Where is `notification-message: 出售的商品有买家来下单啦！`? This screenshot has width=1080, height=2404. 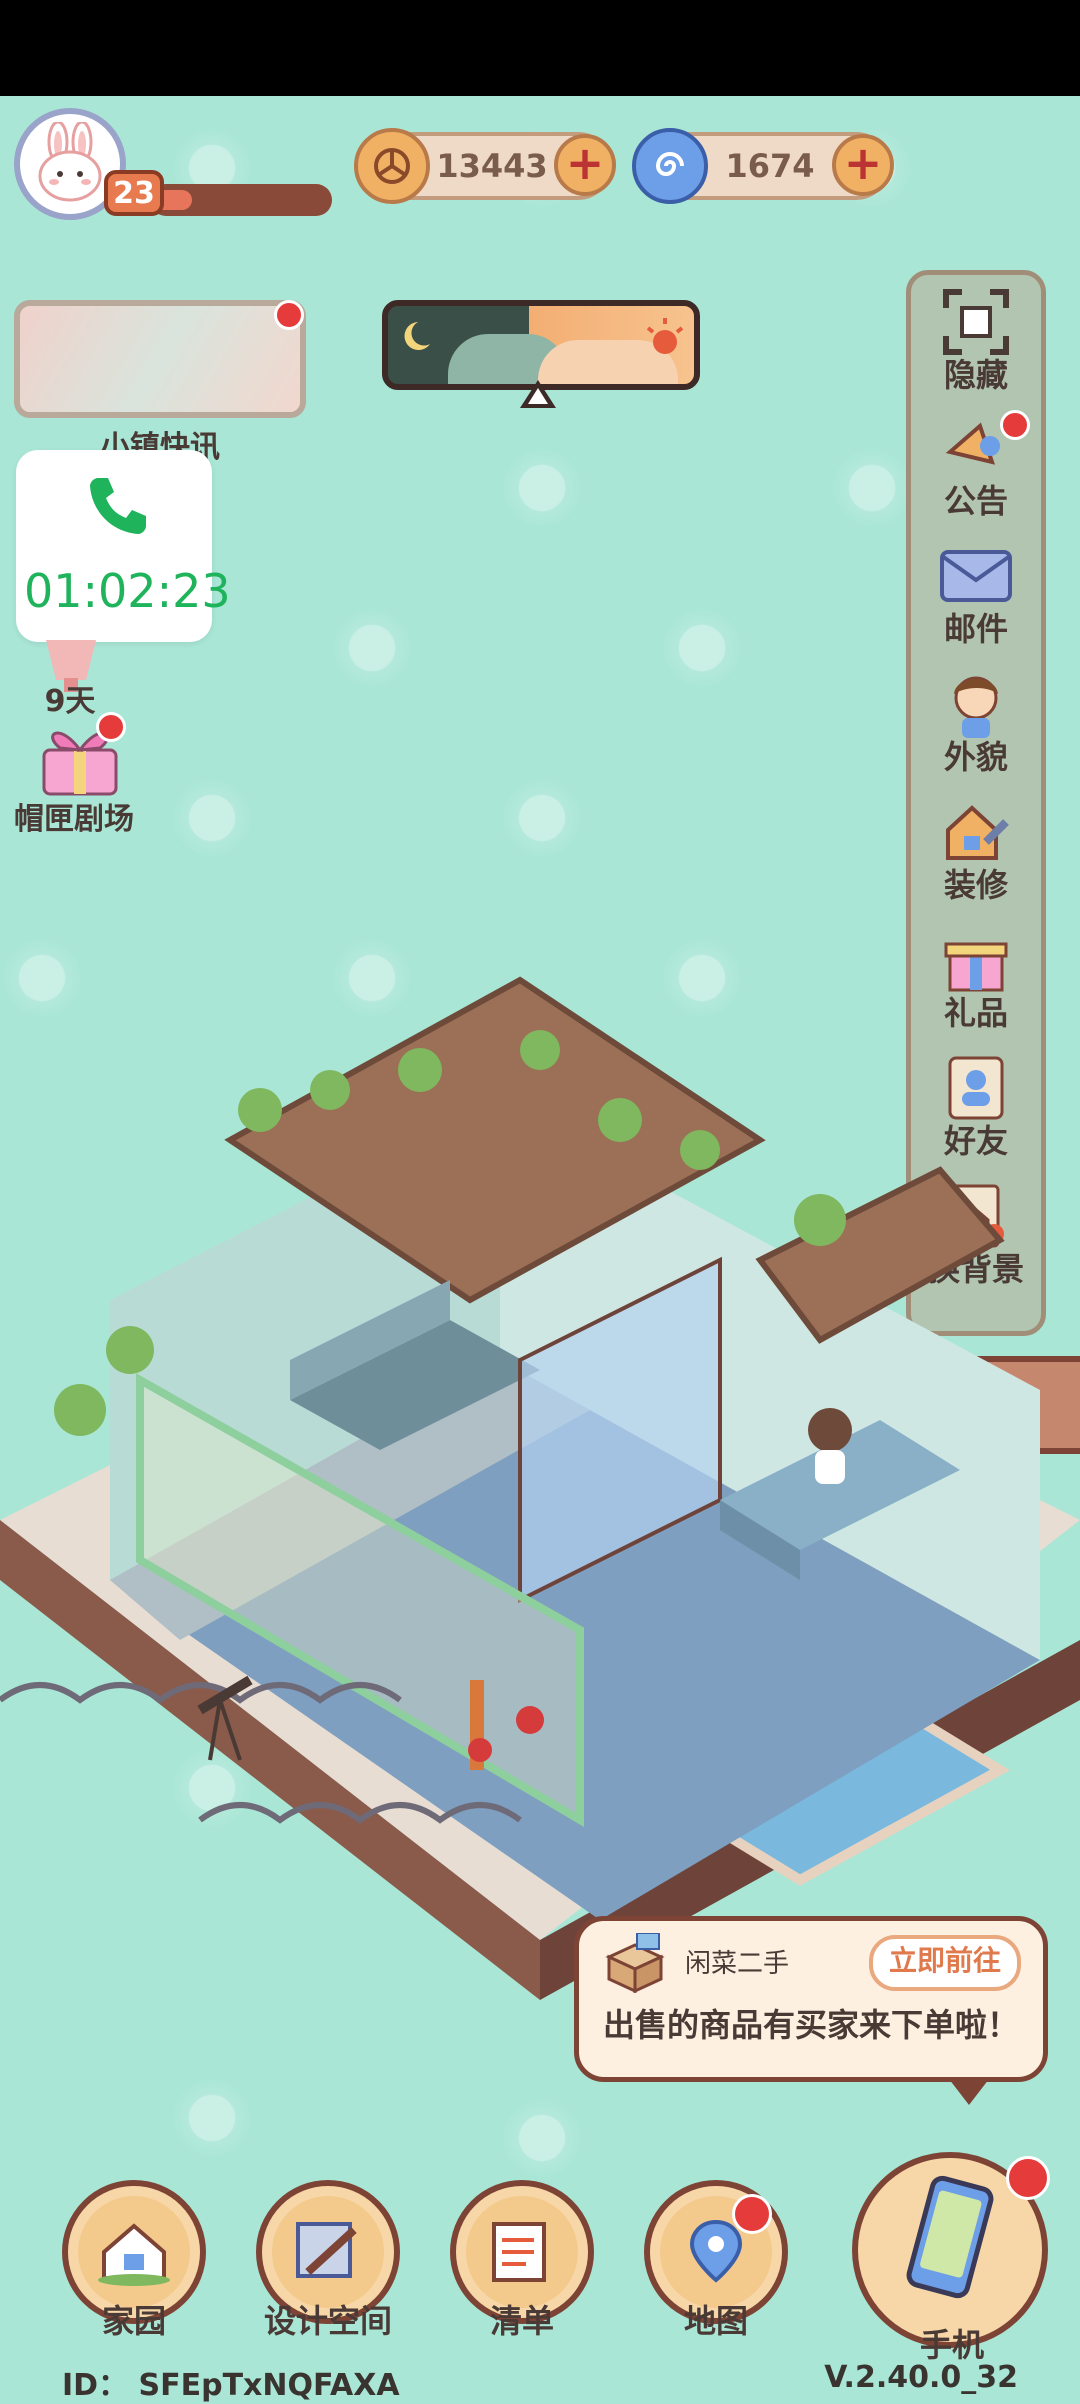
notification-message: 出售的商品有买家来下单啦！ is located at coordinates (810, 2025).